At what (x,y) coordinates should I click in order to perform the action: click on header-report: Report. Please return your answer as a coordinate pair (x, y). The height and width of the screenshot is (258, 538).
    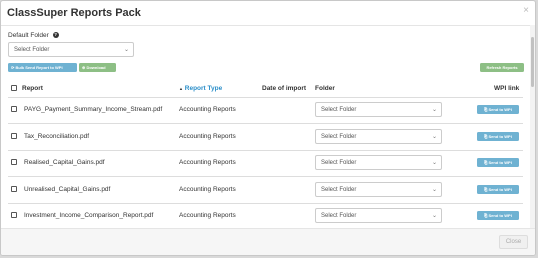
    Looking at the image, I should click on (32, 88).